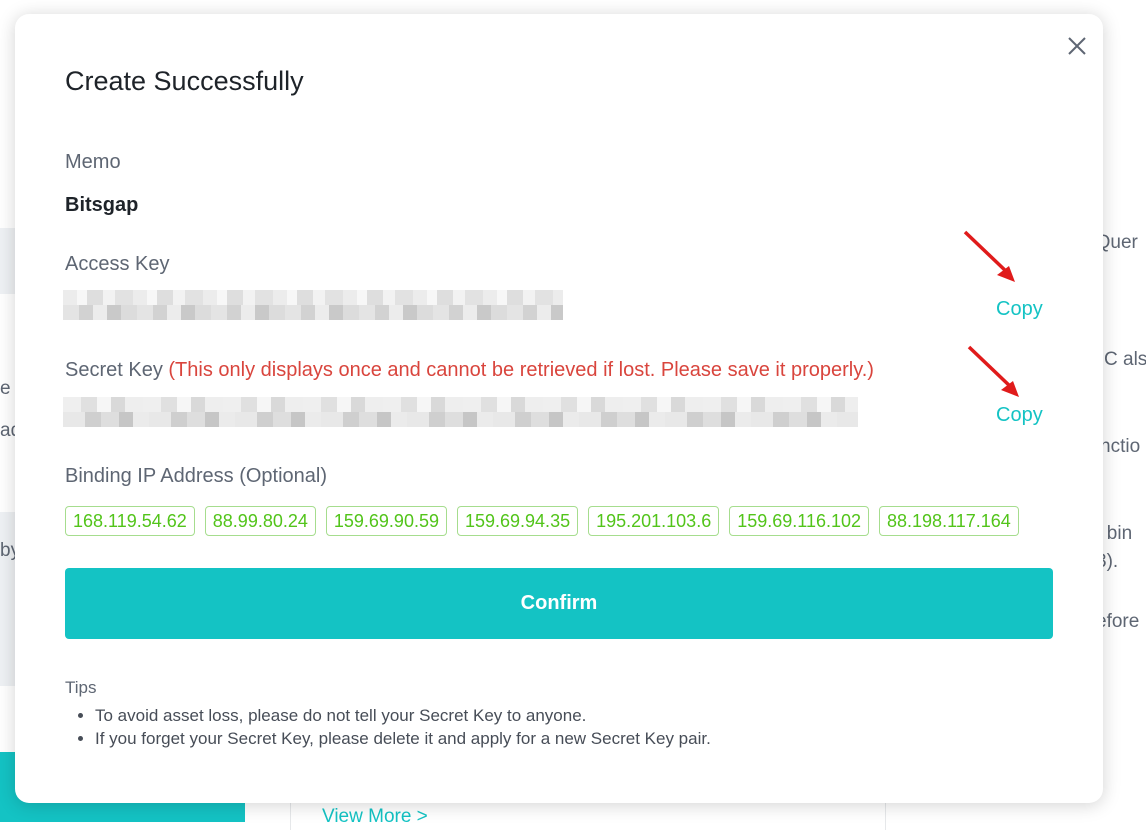  I want to click on background-text: e, so click(5, 388).